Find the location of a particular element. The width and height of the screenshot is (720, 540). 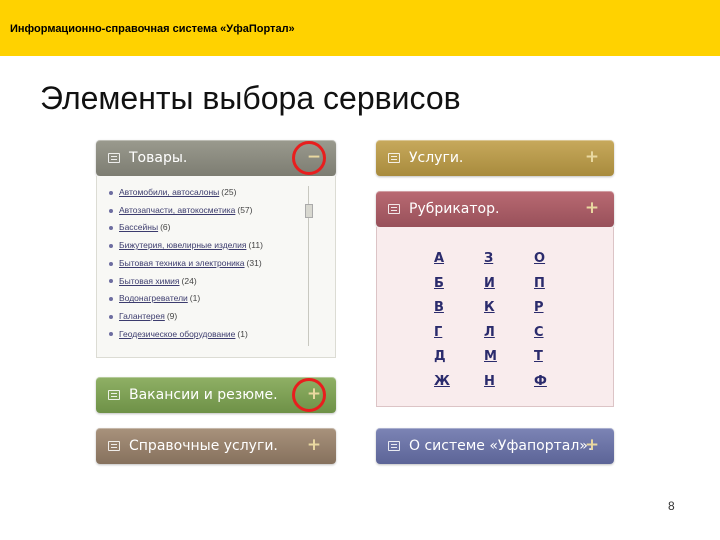

goods-panel-header: Товары. − is located at coordinates (216, 158).